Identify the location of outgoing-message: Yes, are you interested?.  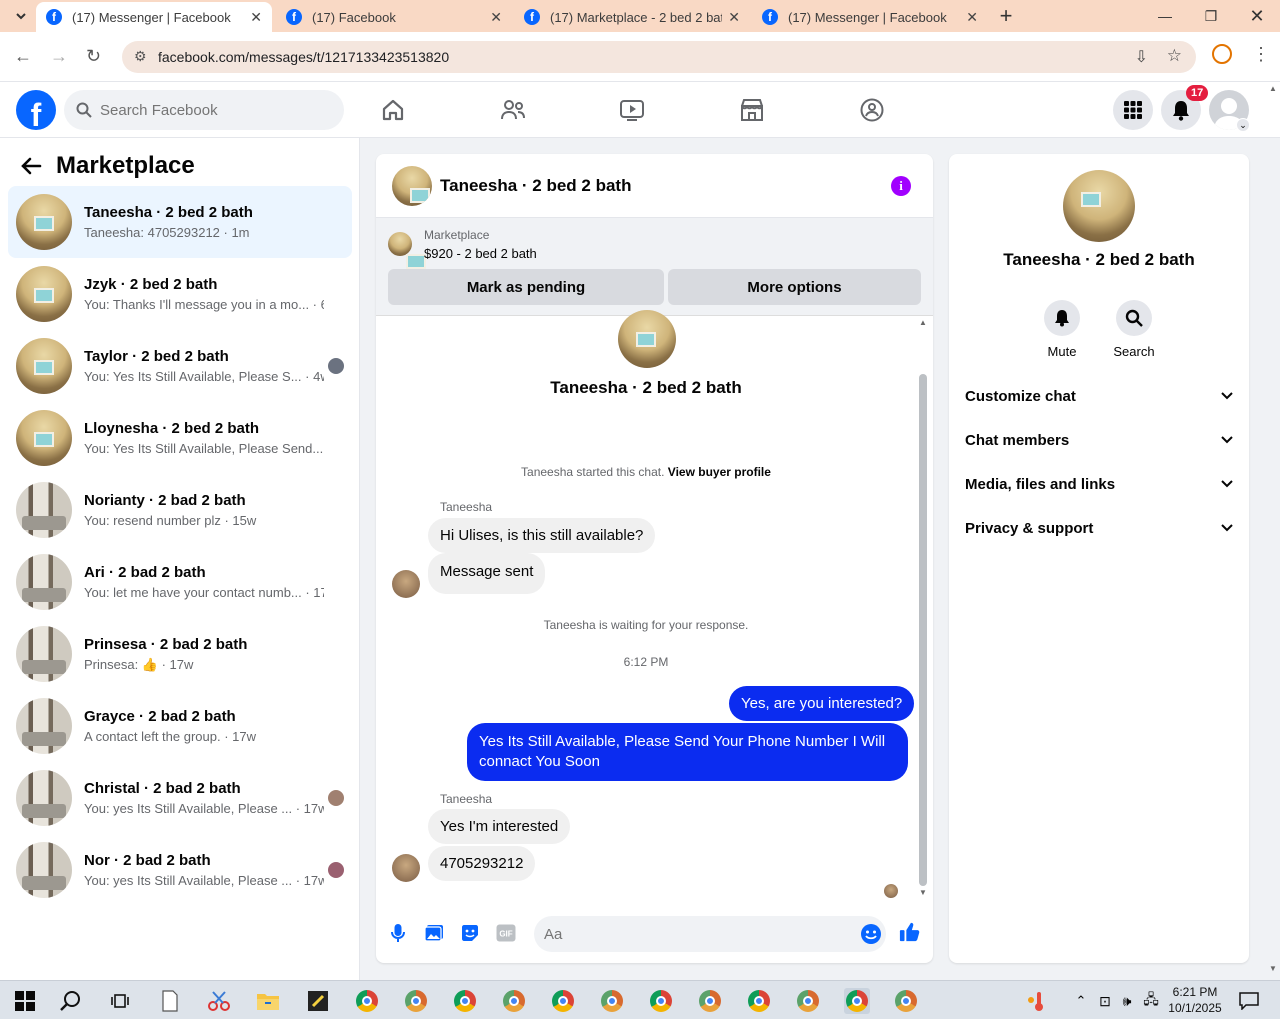
(822, 703).